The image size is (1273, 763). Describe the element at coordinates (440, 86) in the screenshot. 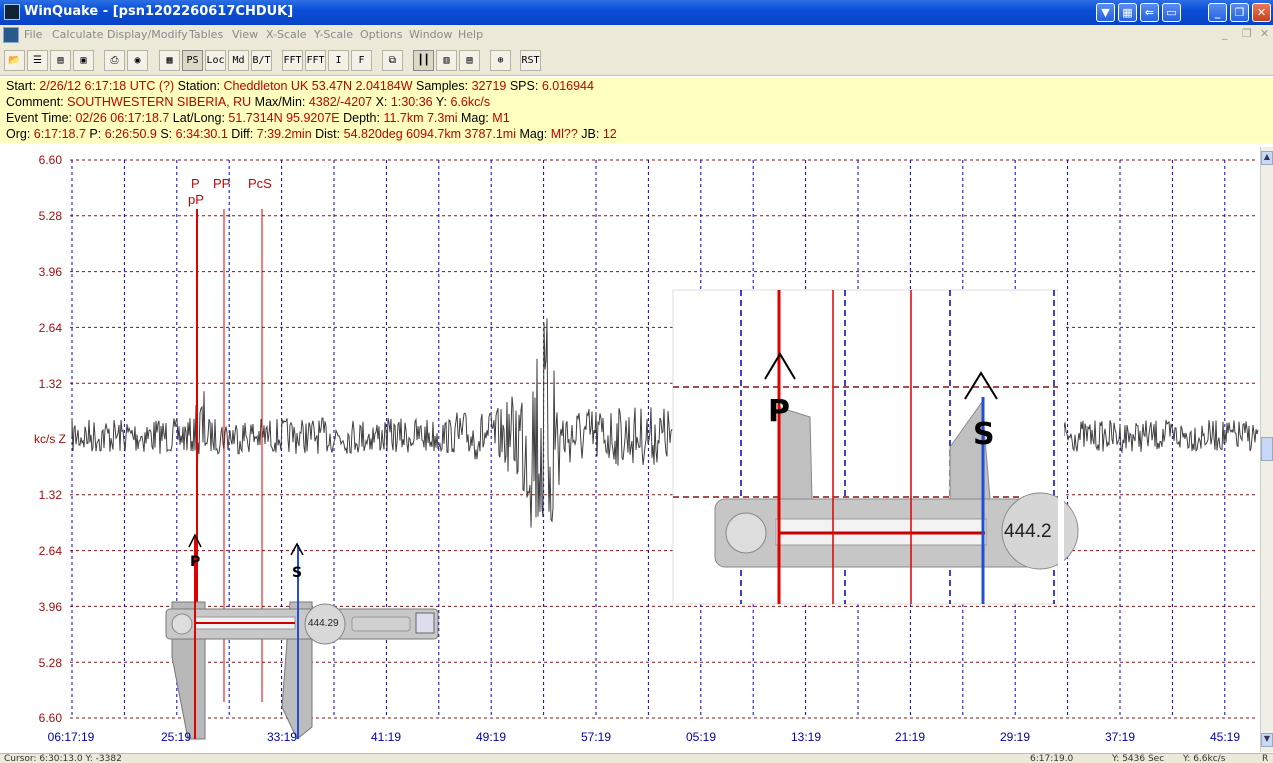

I see `samples-label: Samples:` at that location.